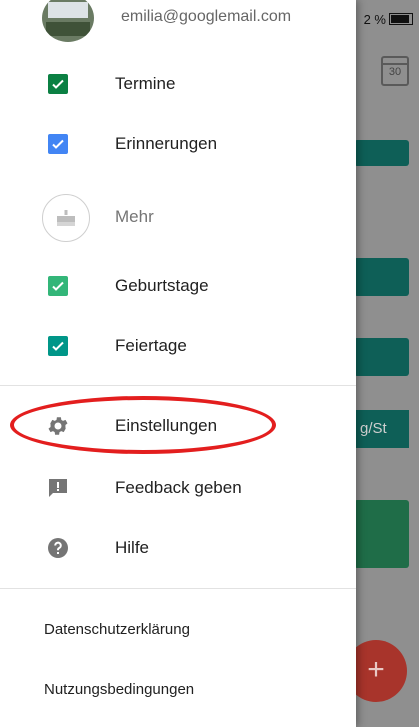 Image resolution: width=419 pixels, height=727 pixels. I want to click on privacy-link: Datenschutzerklärung, so click(117, 629).